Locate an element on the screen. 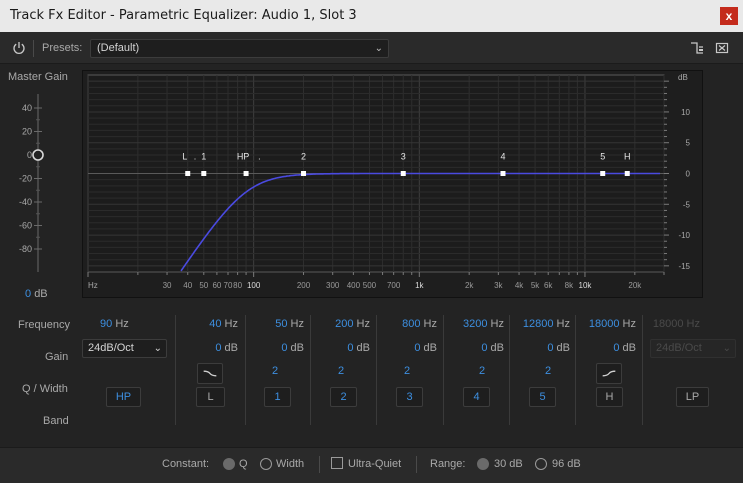 Image resolution: width=743 pixels, height=483 pixels. band-handle-hp is located at coordinates (246, 173).